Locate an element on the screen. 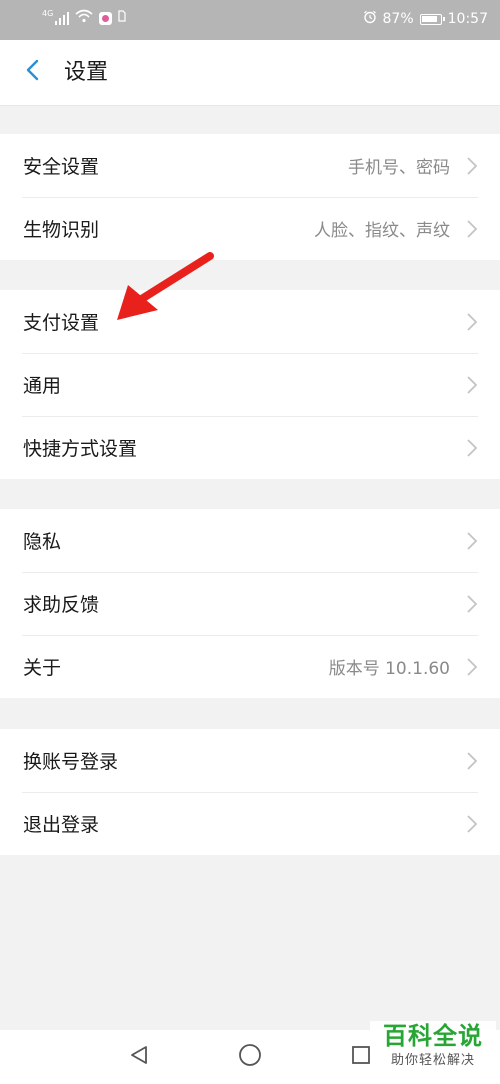  settings-row-security: 安全设置 手机号、密码 is located at coordinates (250, 165).